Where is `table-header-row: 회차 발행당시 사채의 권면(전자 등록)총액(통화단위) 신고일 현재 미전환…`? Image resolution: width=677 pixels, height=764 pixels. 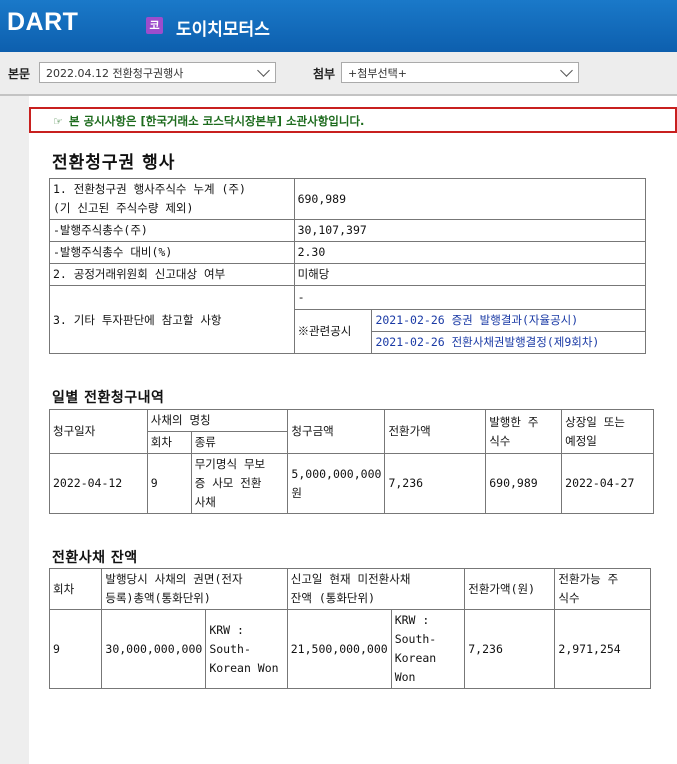 table-header-row: 회차 발행당시 사채의 권면(전자 등록)총액(통화단위) 신고일 현재 미전환… is located at coordinates (349, 589).